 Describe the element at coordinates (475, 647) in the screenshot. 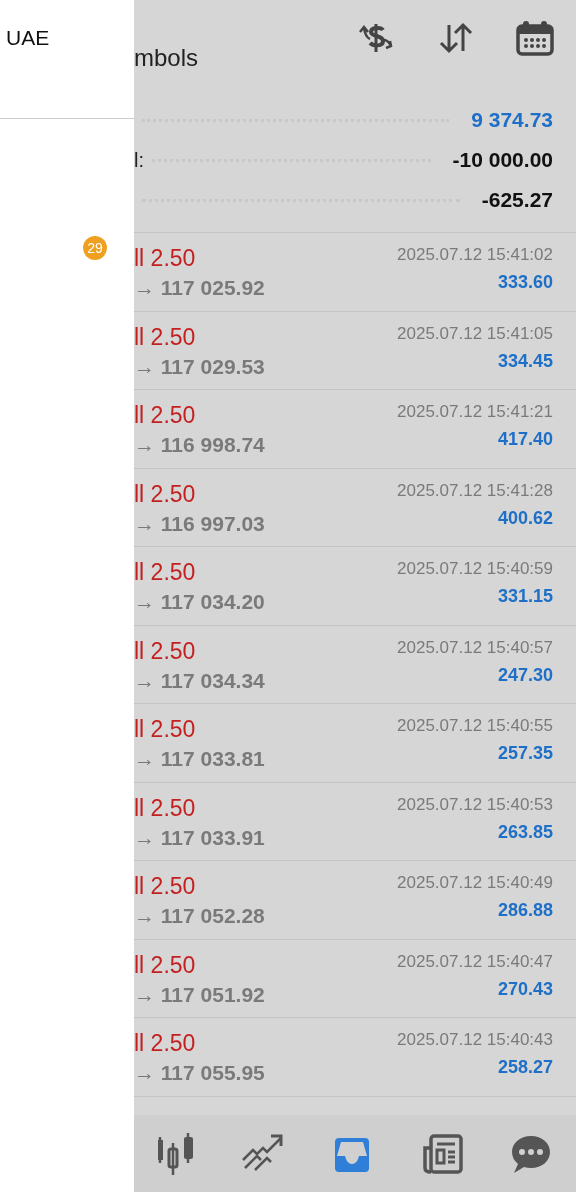

I see `trade-time: 2025.07.12 15:40:57` at that location.